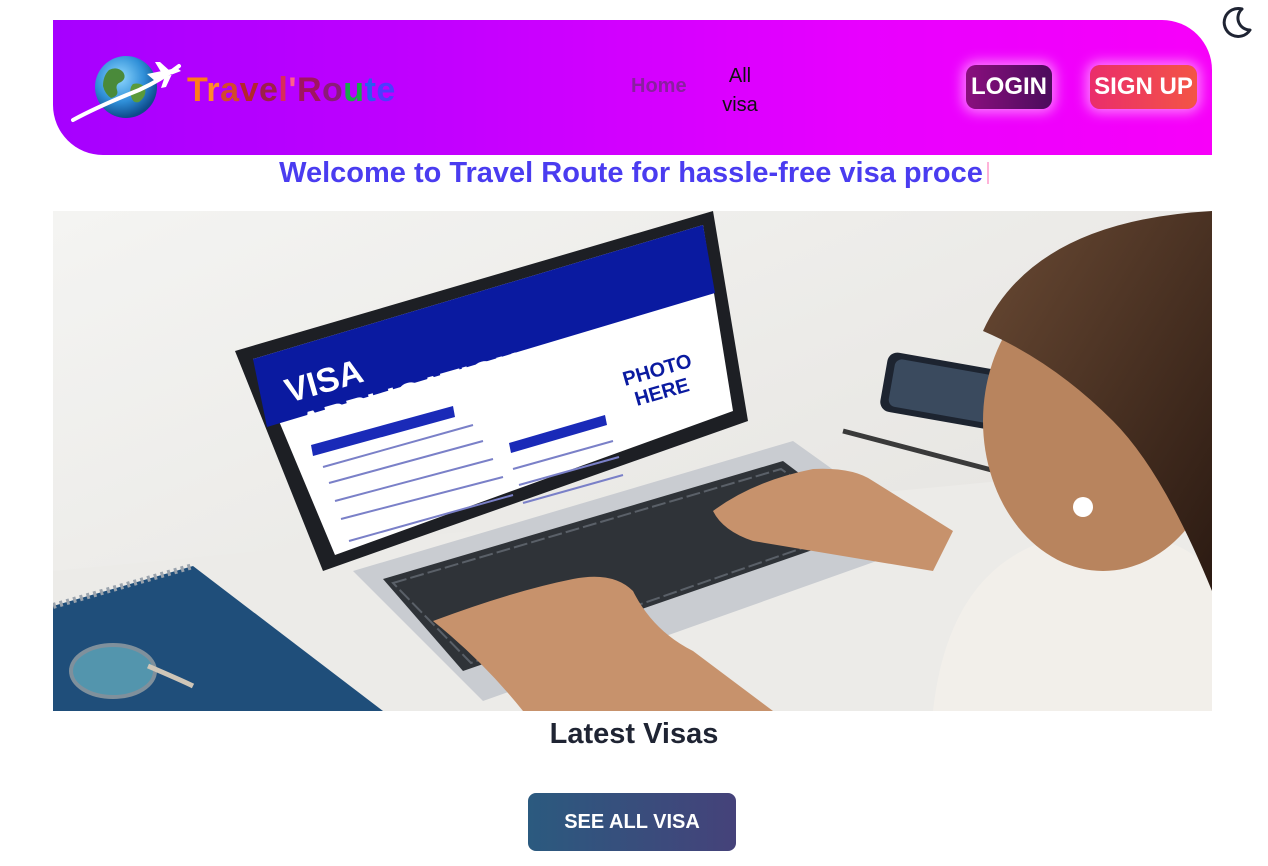 Image resolution: width=1268 pixels, height=866 pixels. I want to click on brand-letter: r, so click(213, 90).